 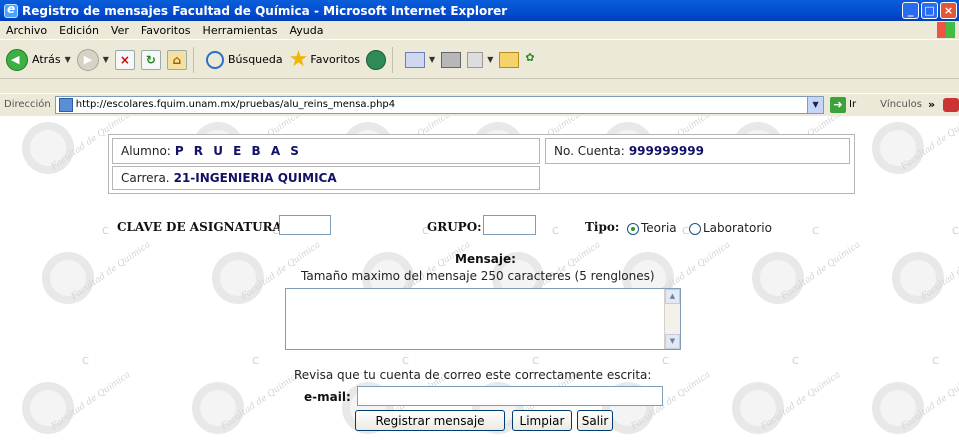 I want to click on menu-ayuda: Ayuda, so click(x=306, y=30).